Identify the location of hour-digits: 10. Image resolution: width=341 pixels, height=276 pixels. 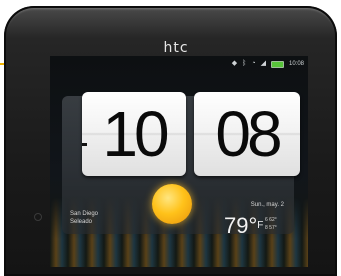
(135, 134).